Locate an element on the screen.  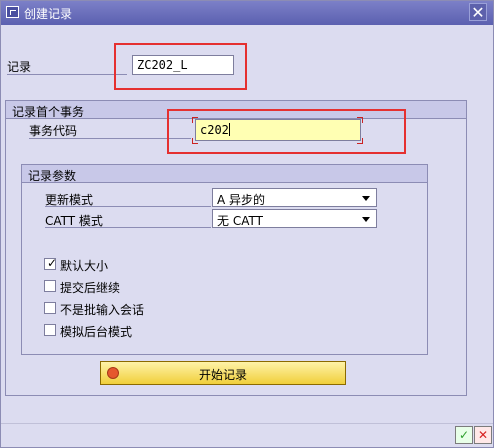
catt-mode-value: 无 CATT is located at coordinates (240, 221).